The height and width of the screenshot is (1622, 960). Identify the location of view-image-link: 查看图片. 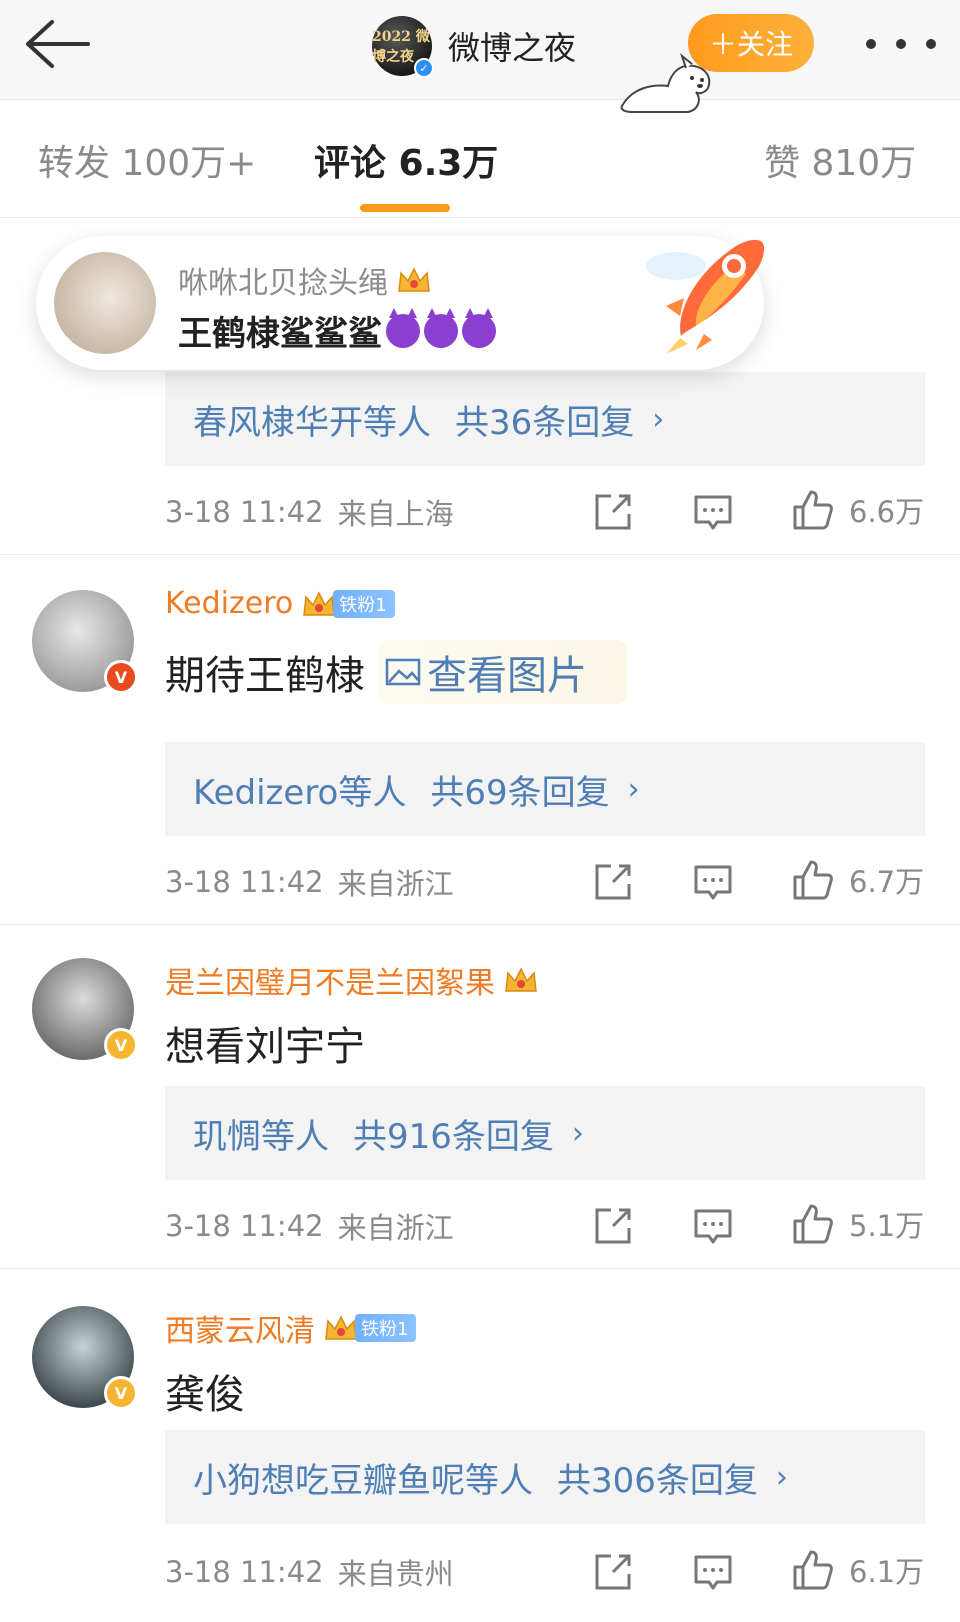
(503, 672).